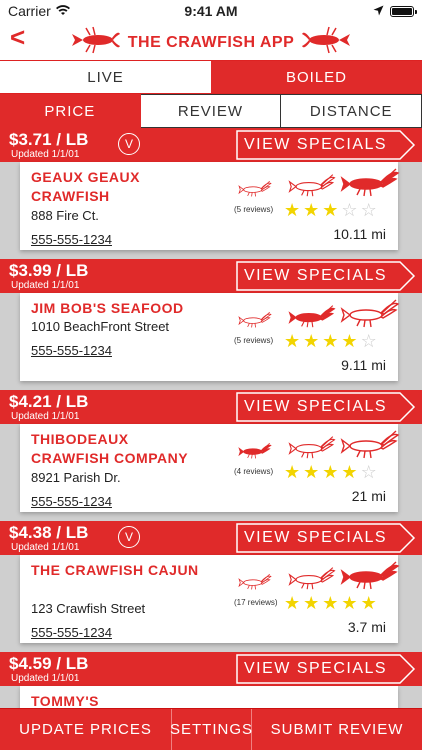 This screenshot has height=750, width=422. Describe the element at coordinates (115, 570) in the screenshot. I see `restaurant-name: THE CRAWFISH CAJUN` at that location.